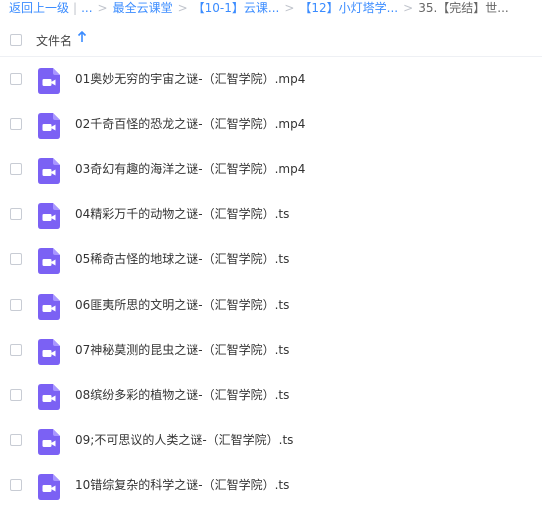 This screenshot has height=508, width=542. What do you see at coordinates (182, 485) in the screenshot?
I see `file-name: 10错综复杂的科学之谜-（汇智学院）.ts` at bounding box center [182, 485].